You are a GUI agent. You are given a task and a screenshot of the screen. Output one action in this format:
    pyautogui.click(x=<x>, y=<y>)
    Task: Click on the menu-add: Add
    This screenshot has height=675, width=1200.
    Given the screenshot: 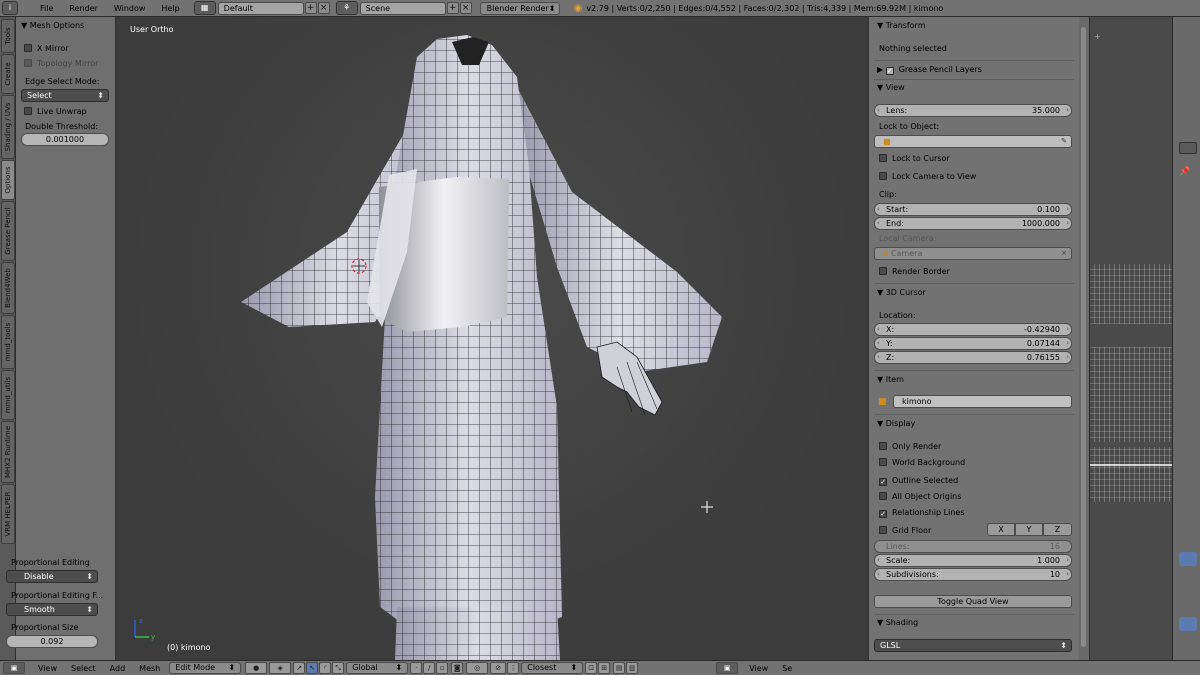 What is the action you would take?
    pyautogui.click(x=118, y=668)
    